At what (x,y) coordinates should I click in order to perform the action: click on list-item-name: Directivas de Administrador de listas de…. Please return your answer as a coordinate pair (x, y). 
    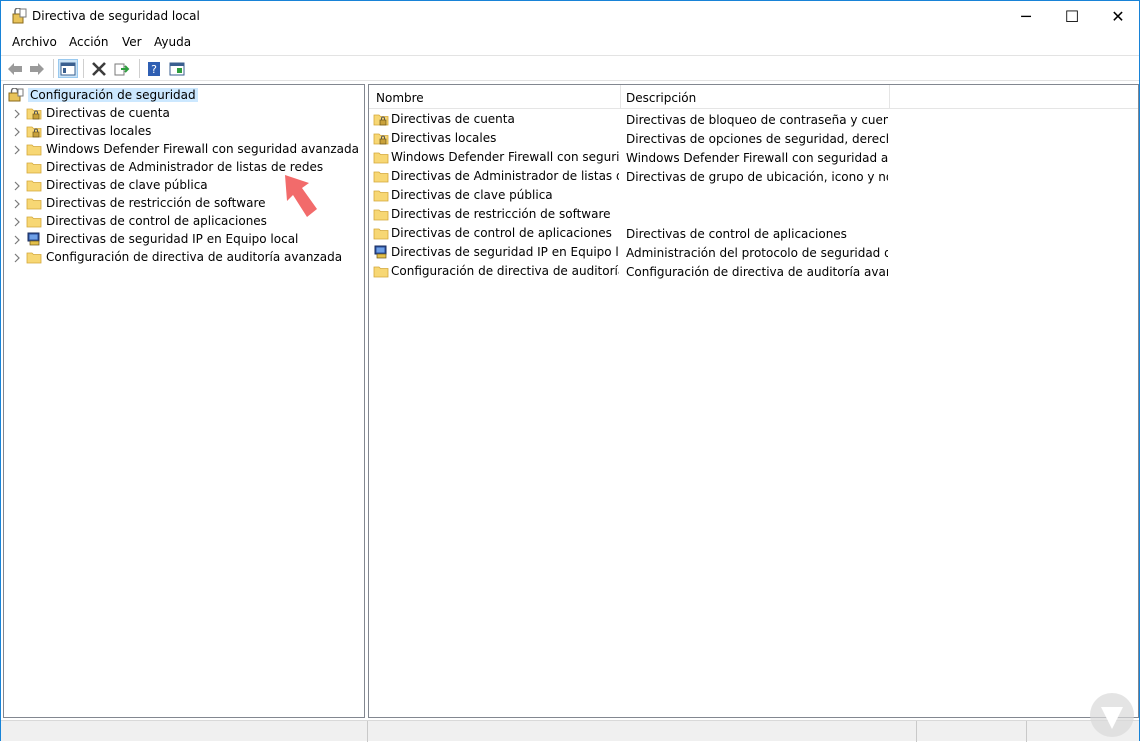
    Looking at the image, I should click on (496, 176).